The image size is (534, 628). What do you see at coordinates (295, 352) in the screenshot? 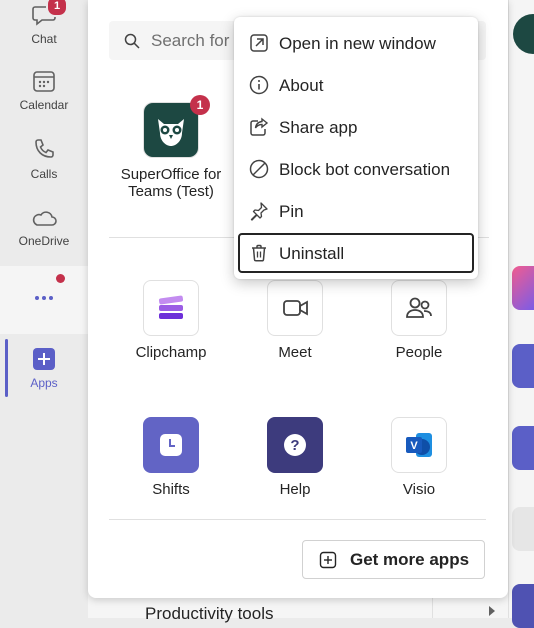
I see `app-name: Meet` at bounding box center [295, 352].